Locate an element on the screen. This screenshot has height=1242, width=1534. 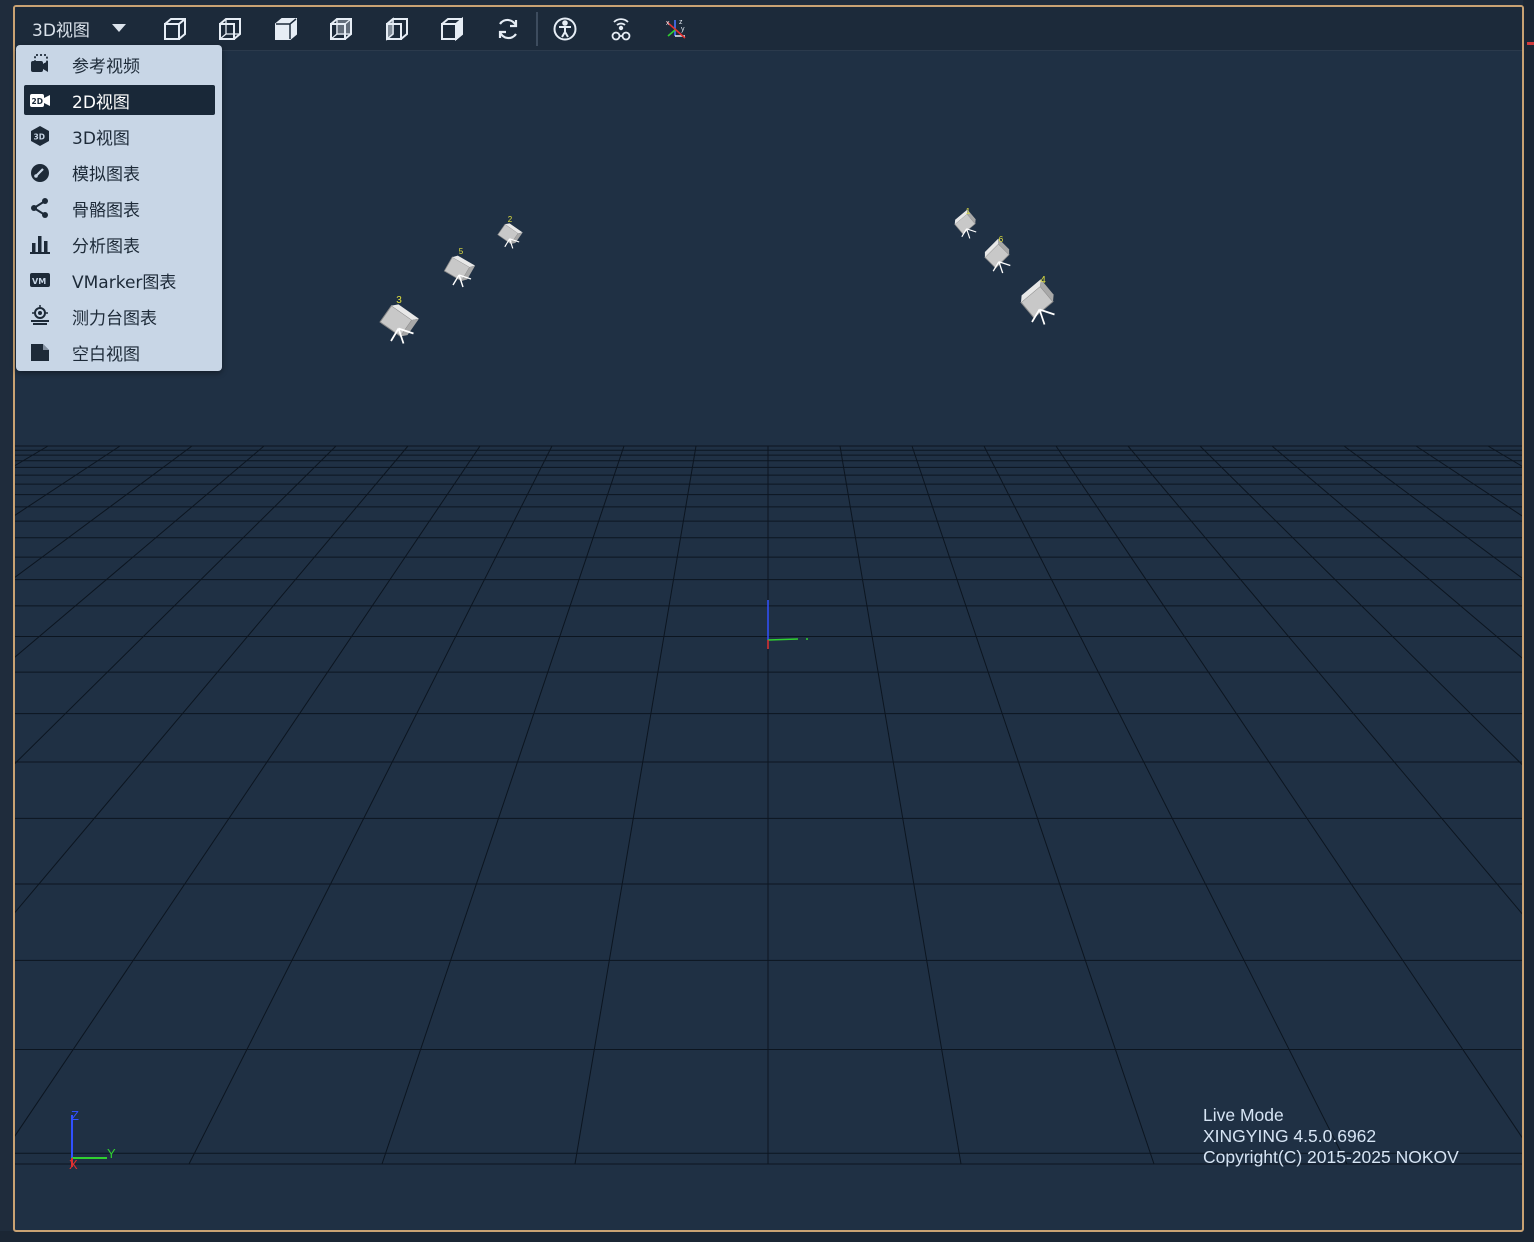
camera-label: 3 is located at coordinates (399, 300).